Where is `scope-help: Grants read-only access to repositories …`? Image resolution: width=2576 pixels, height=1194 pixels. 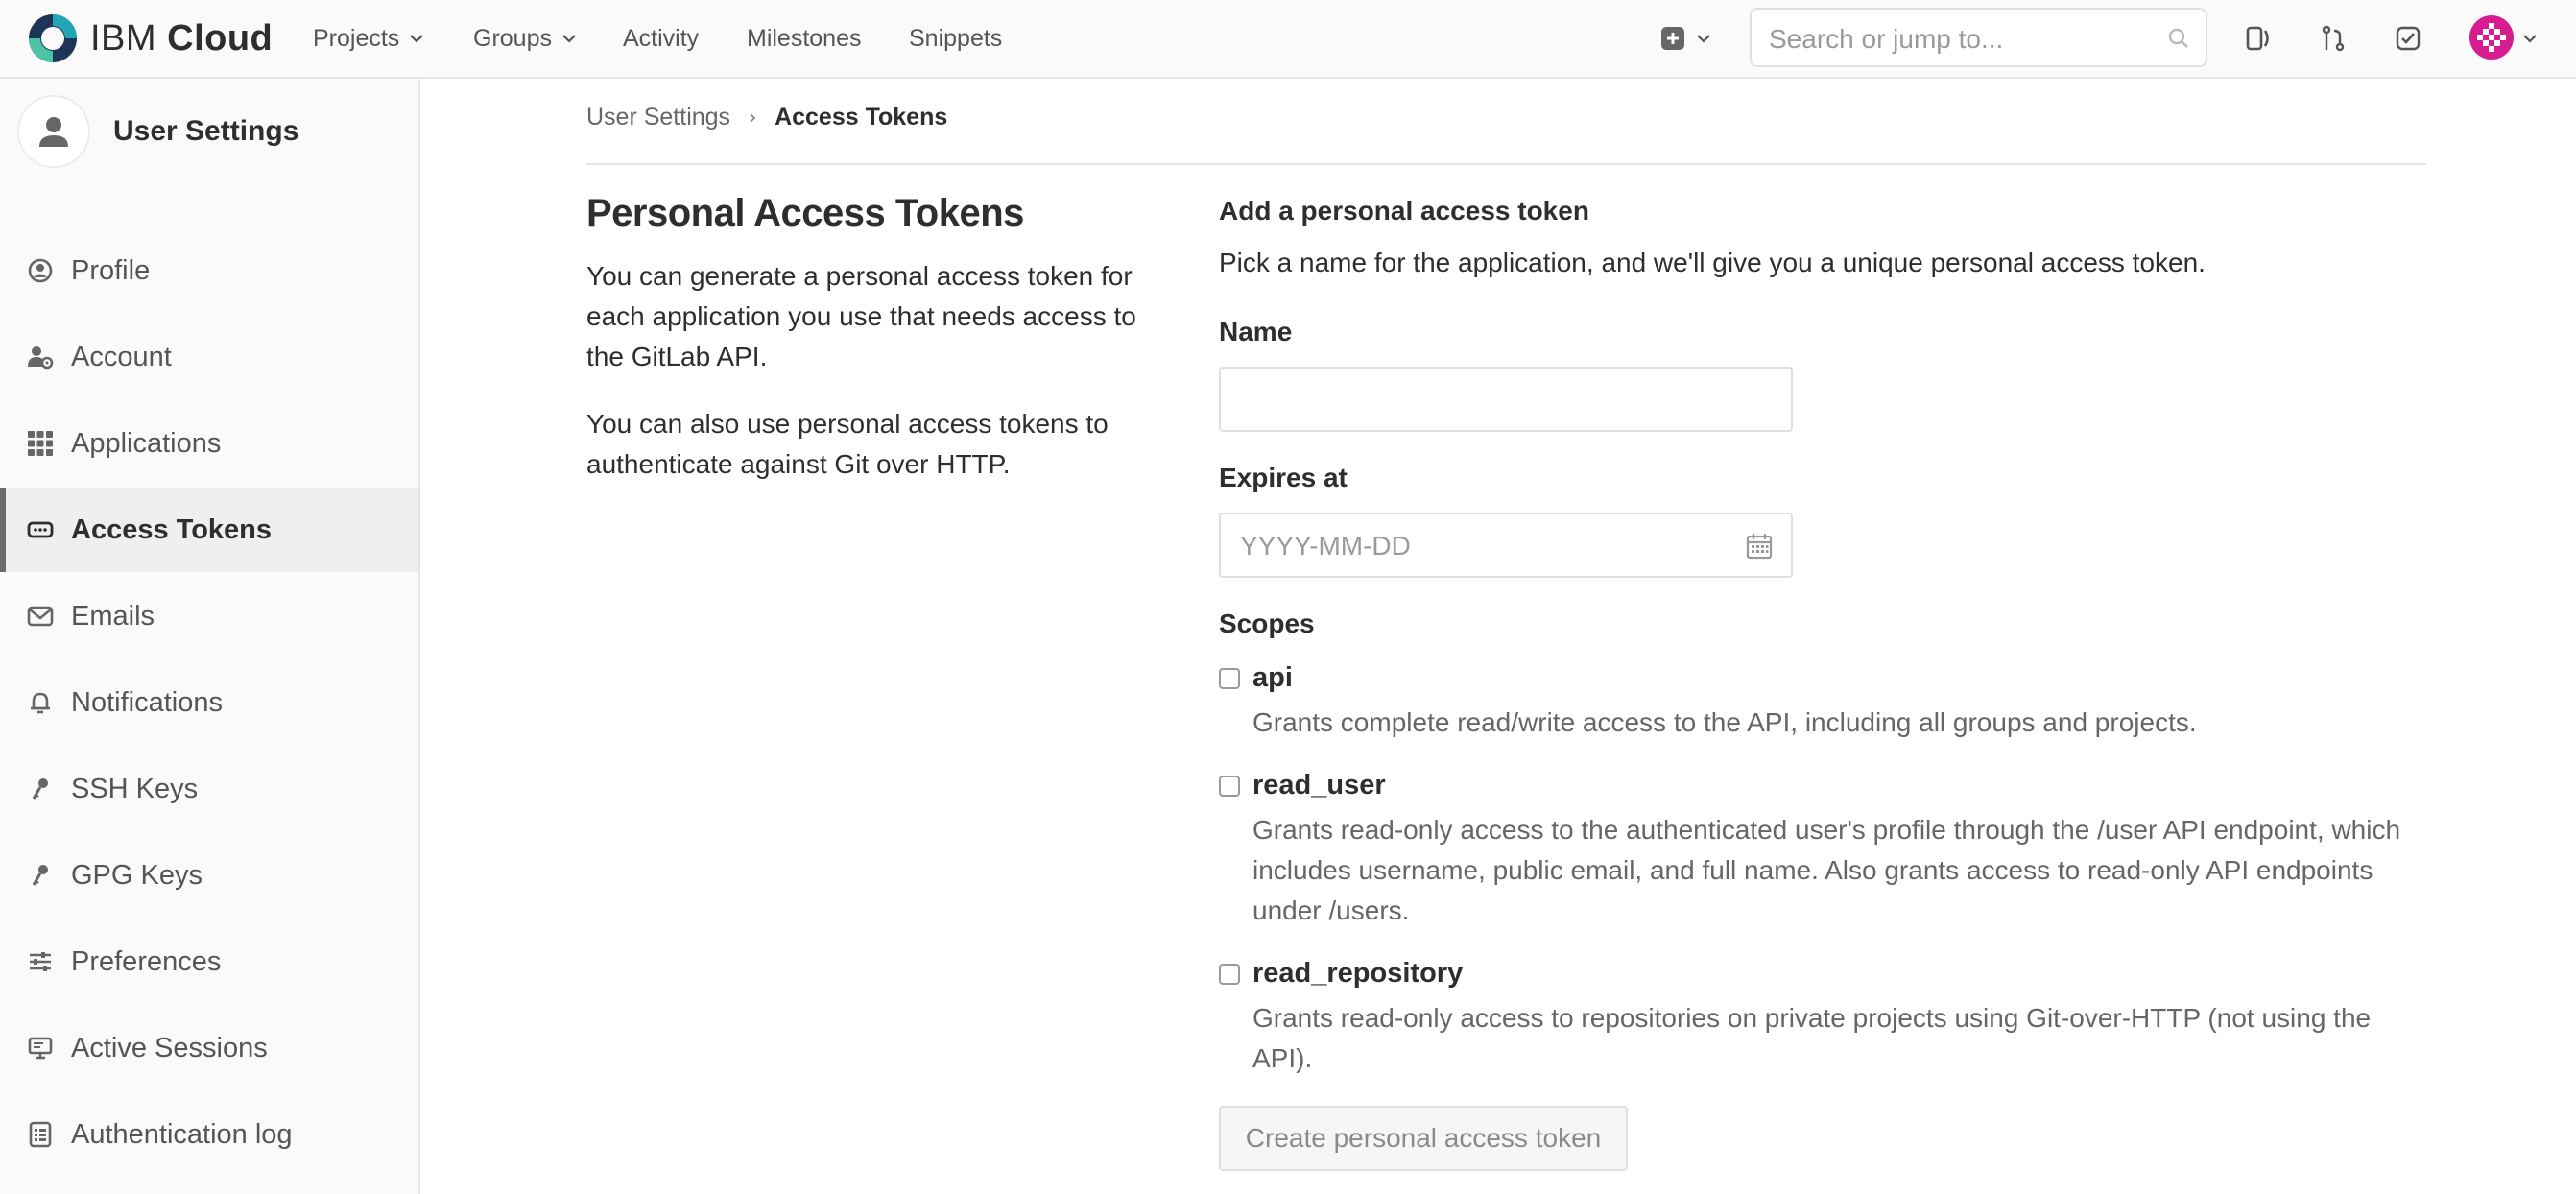 scope-help: Grants read-only access to repositories … is located at coordinates (1812, 1038).